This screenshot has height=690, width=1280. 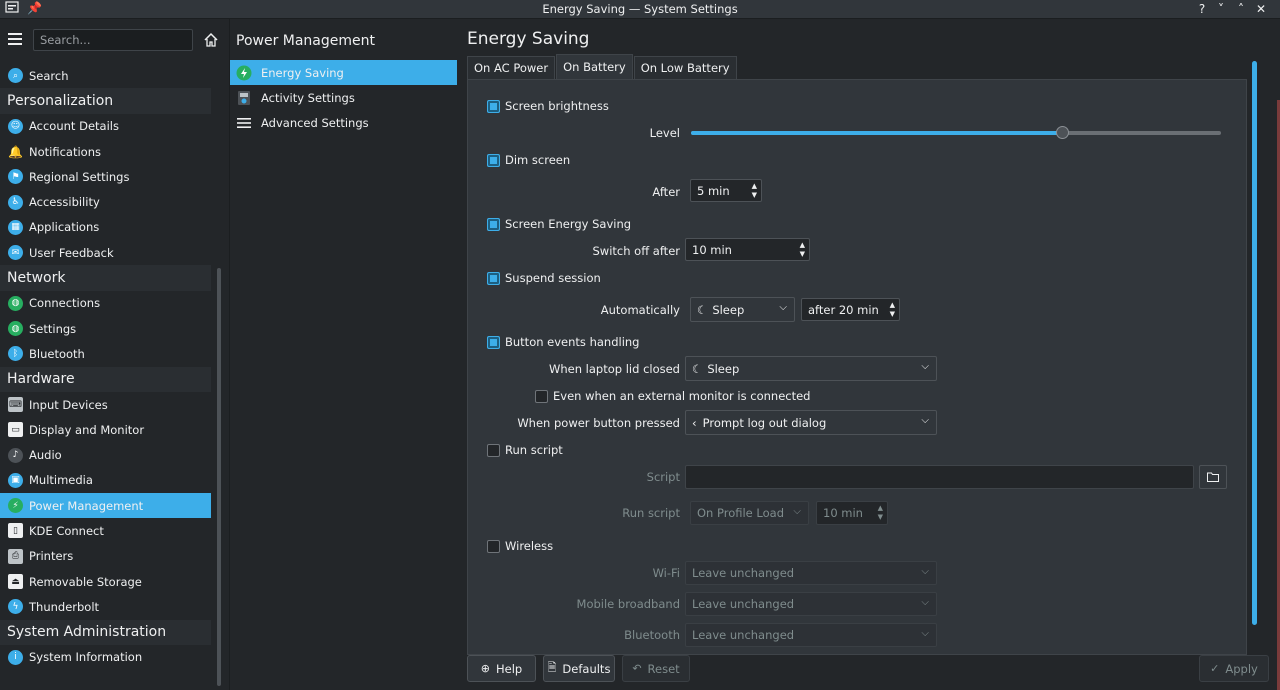 I want to click on sidebar-item-audio: ♪ Audio, so click(x=105, y=454).